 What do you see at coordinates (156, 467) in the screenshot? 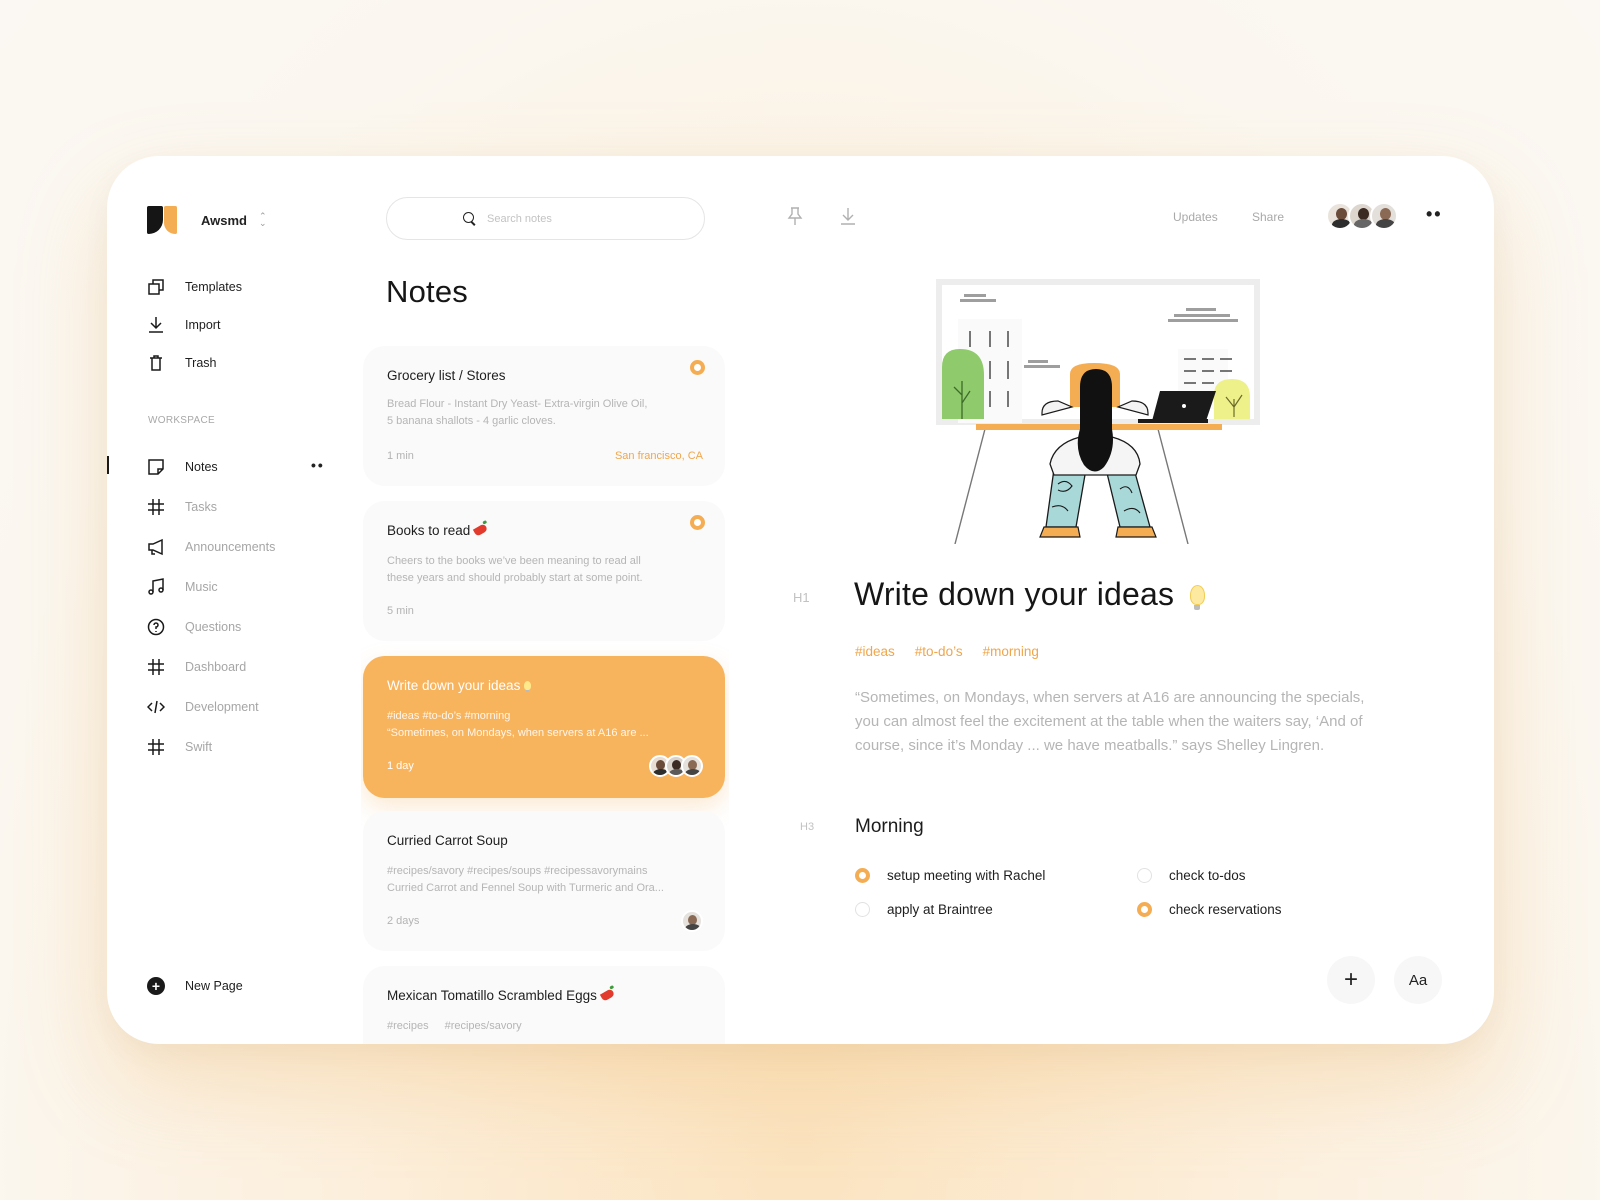
I see `note-icon` at bounding box center [156, 467].